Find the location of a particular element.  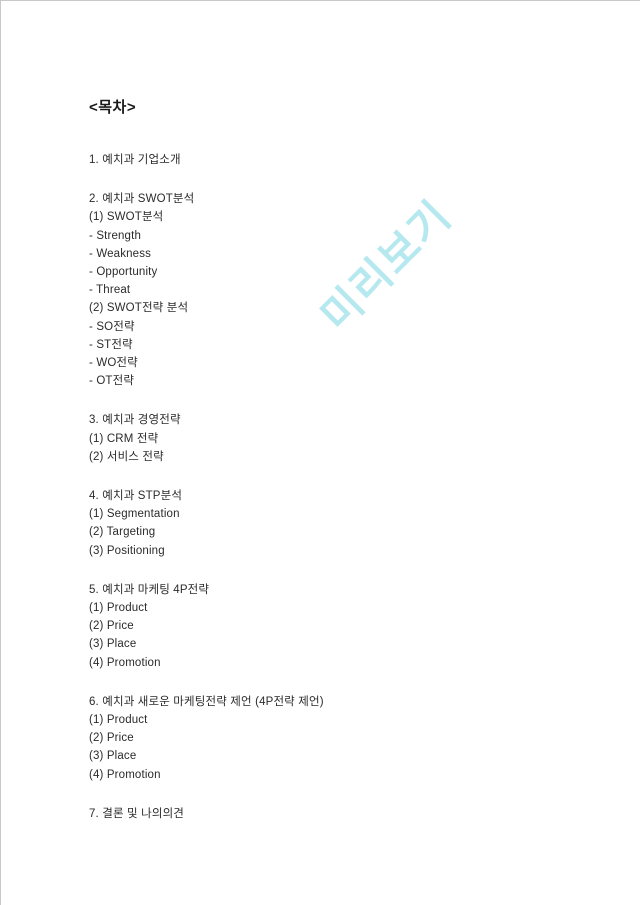

toc-line: - Strength is located at coordinates (115, 235).